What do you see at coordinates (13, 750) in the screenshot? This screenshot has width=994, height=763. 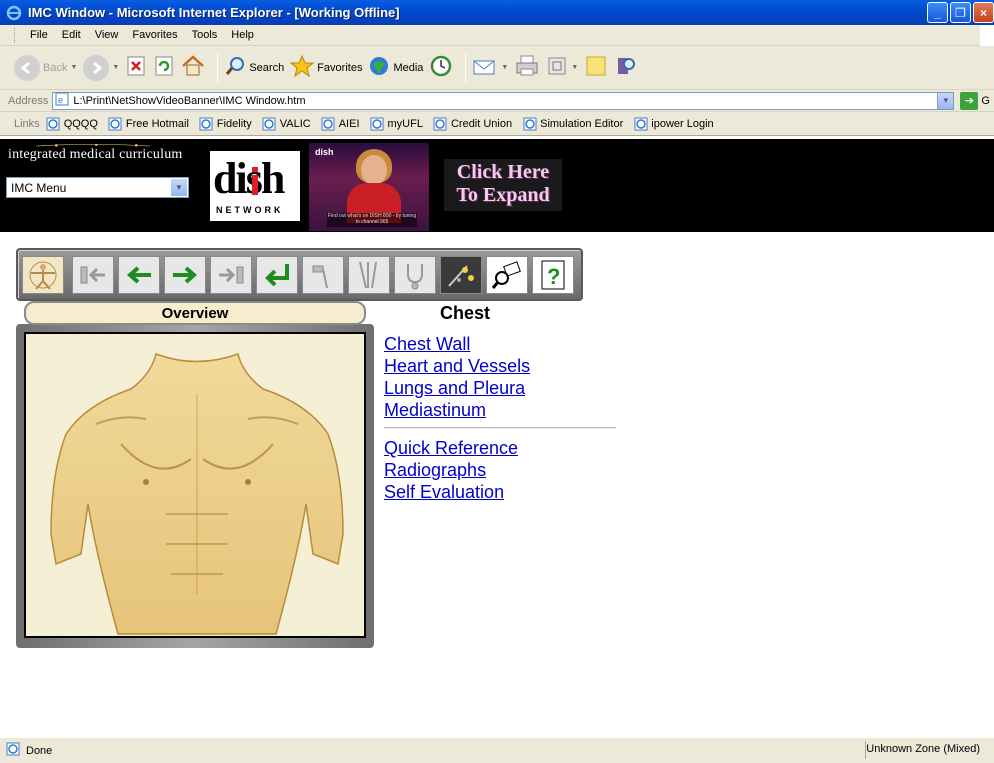 I see `page-done-icon` at bounding box center [13, 750].